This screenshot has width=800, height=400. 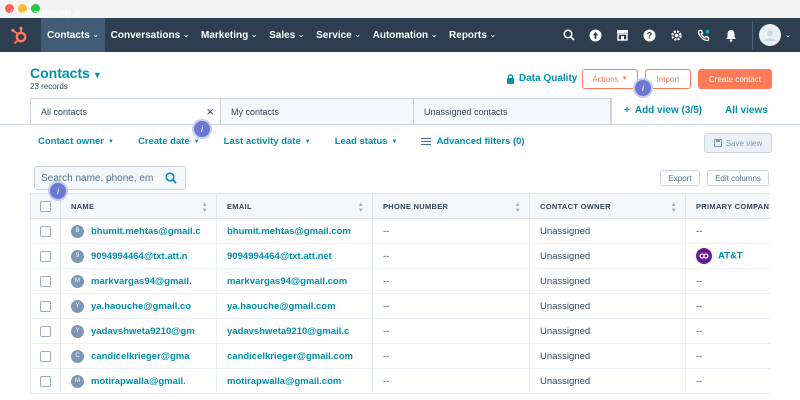 I want to click on column-header-name: NAME ▲ ▼, so click(x=138, y=206).